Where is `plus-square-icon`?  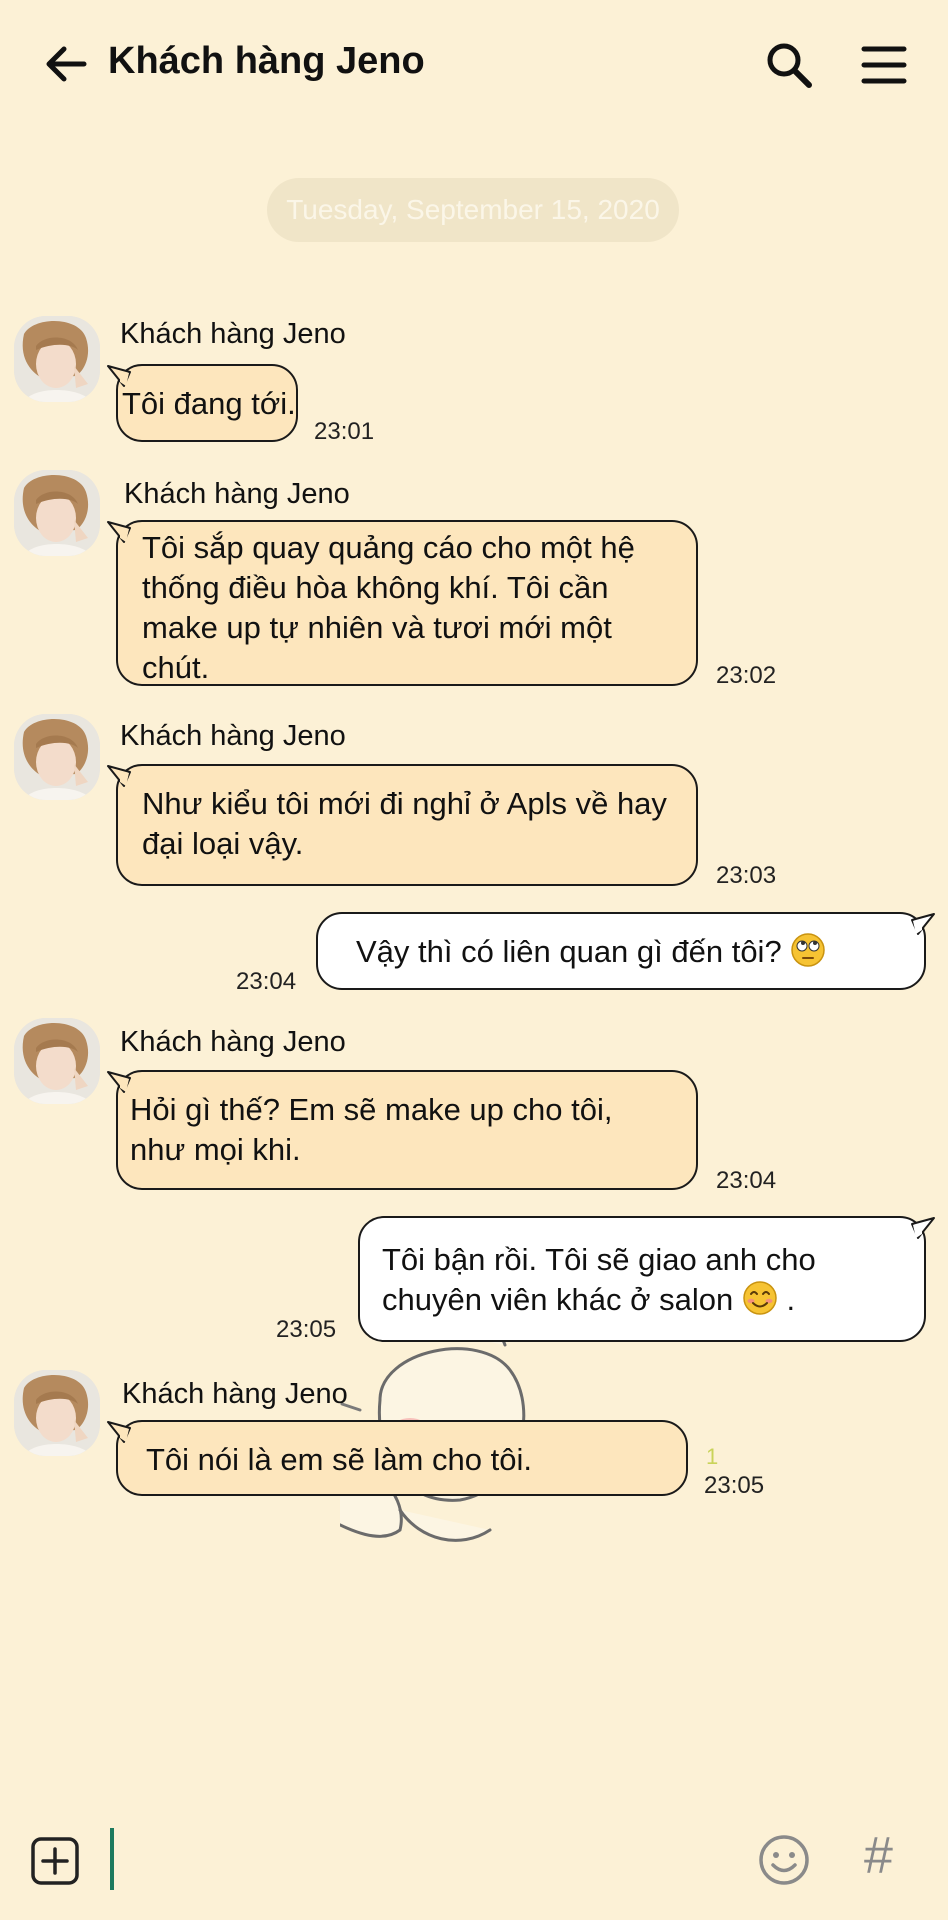 plus-square-icon is located at coordinates (55, 1861).